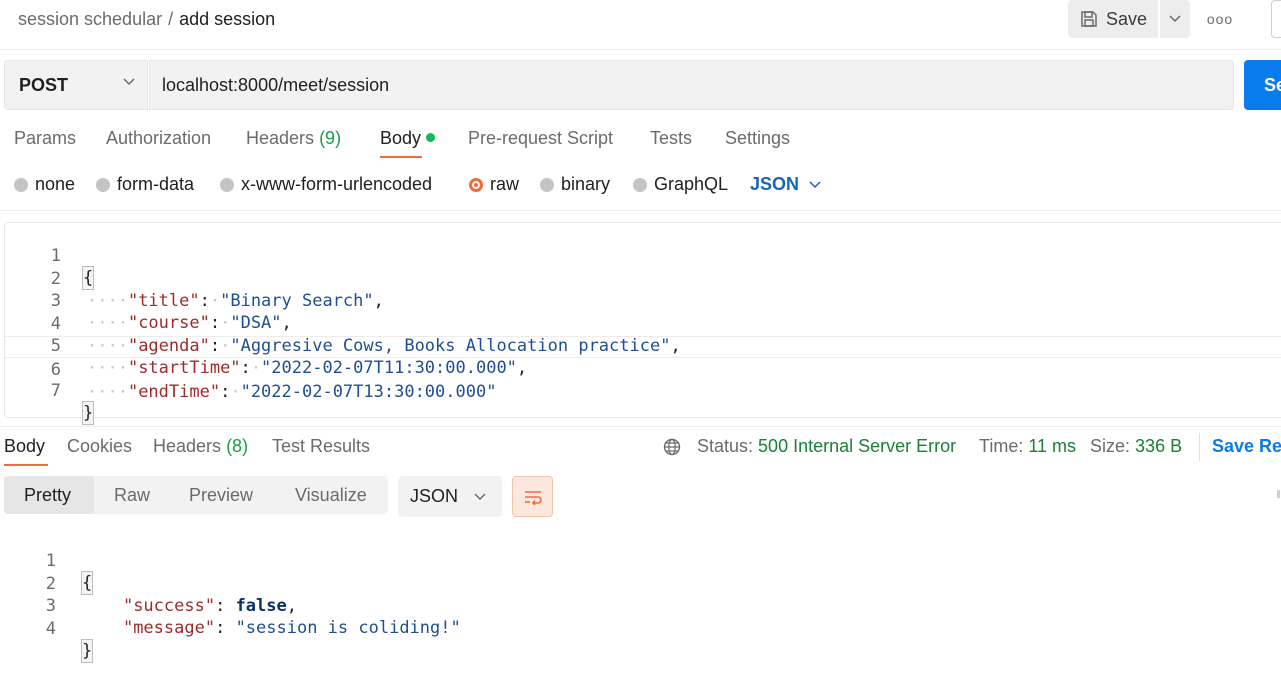 This screenshot has width=1281, height=677. Describe the element at coordinates (49, 495) in the screenshot. I see `view-pretty: Pretty` at that location.